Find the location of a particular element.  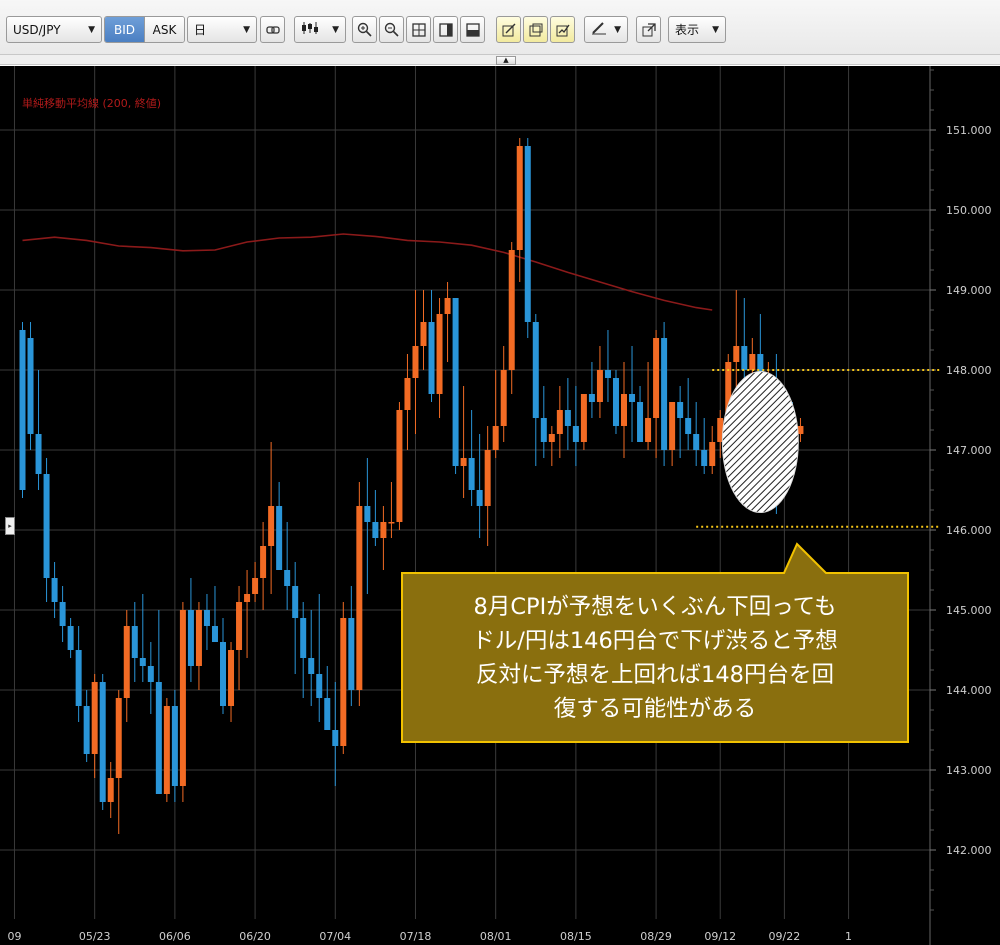

draw-tool-1-icon is located at coordinates (508, 29).